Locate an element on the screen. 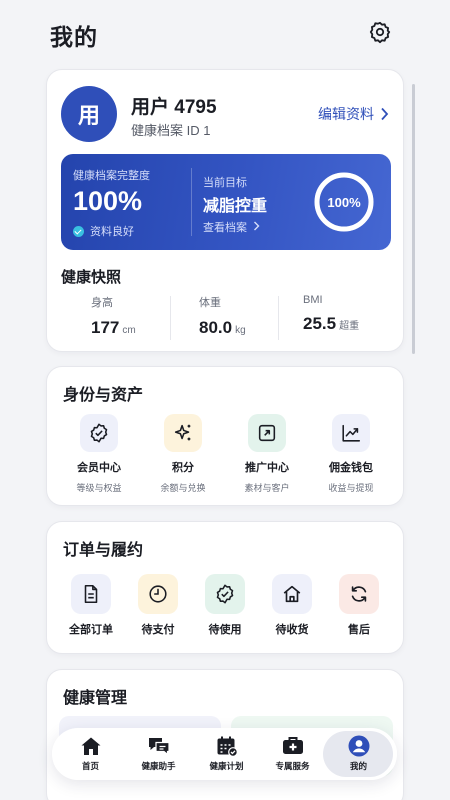  section-title: 健康管理 is located at coordinates (95, 698).